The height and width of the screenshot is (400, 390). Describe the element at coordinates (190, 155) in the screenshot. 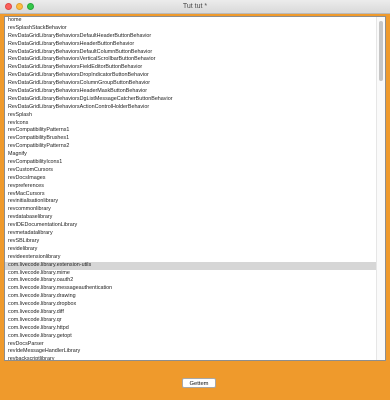

I see `list-item: Magnify` at that location.